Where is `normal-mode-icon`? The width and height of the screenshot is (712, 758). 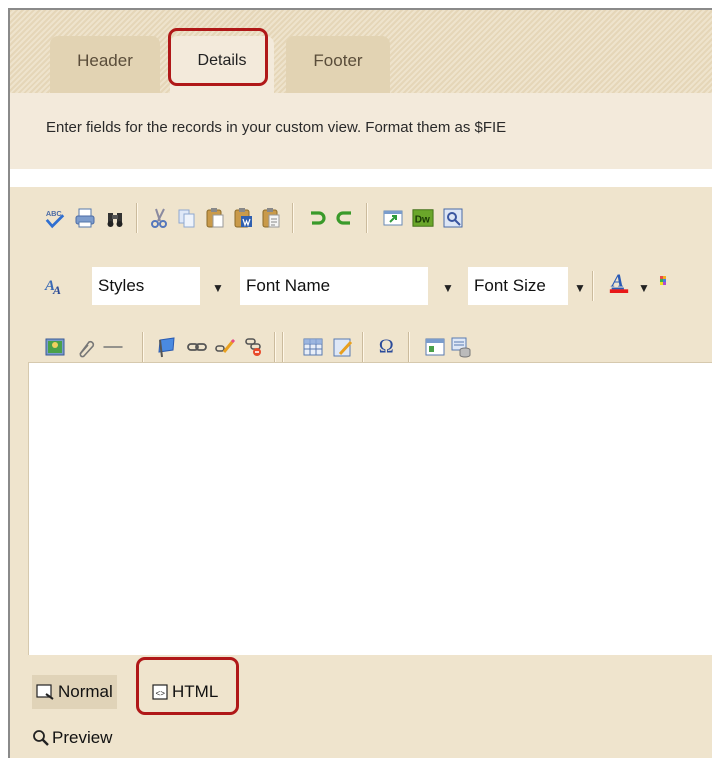 normal-mode-icon is located at coordinates (45, 692).